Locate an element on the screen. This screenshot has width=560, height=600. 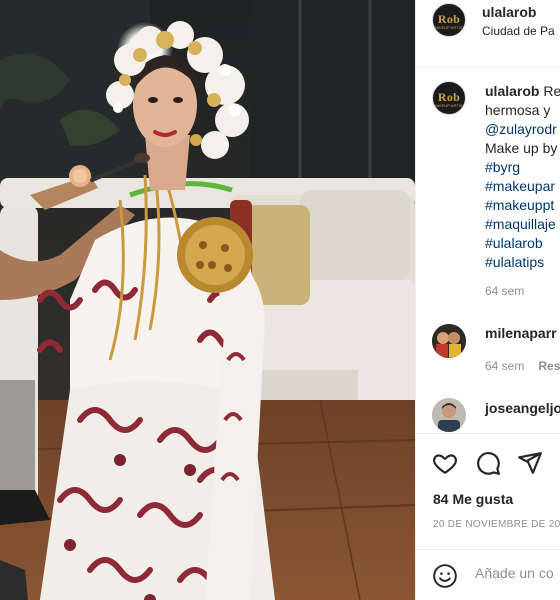
comment-meta: 64 sem Res is located at coordinates (522, 366).